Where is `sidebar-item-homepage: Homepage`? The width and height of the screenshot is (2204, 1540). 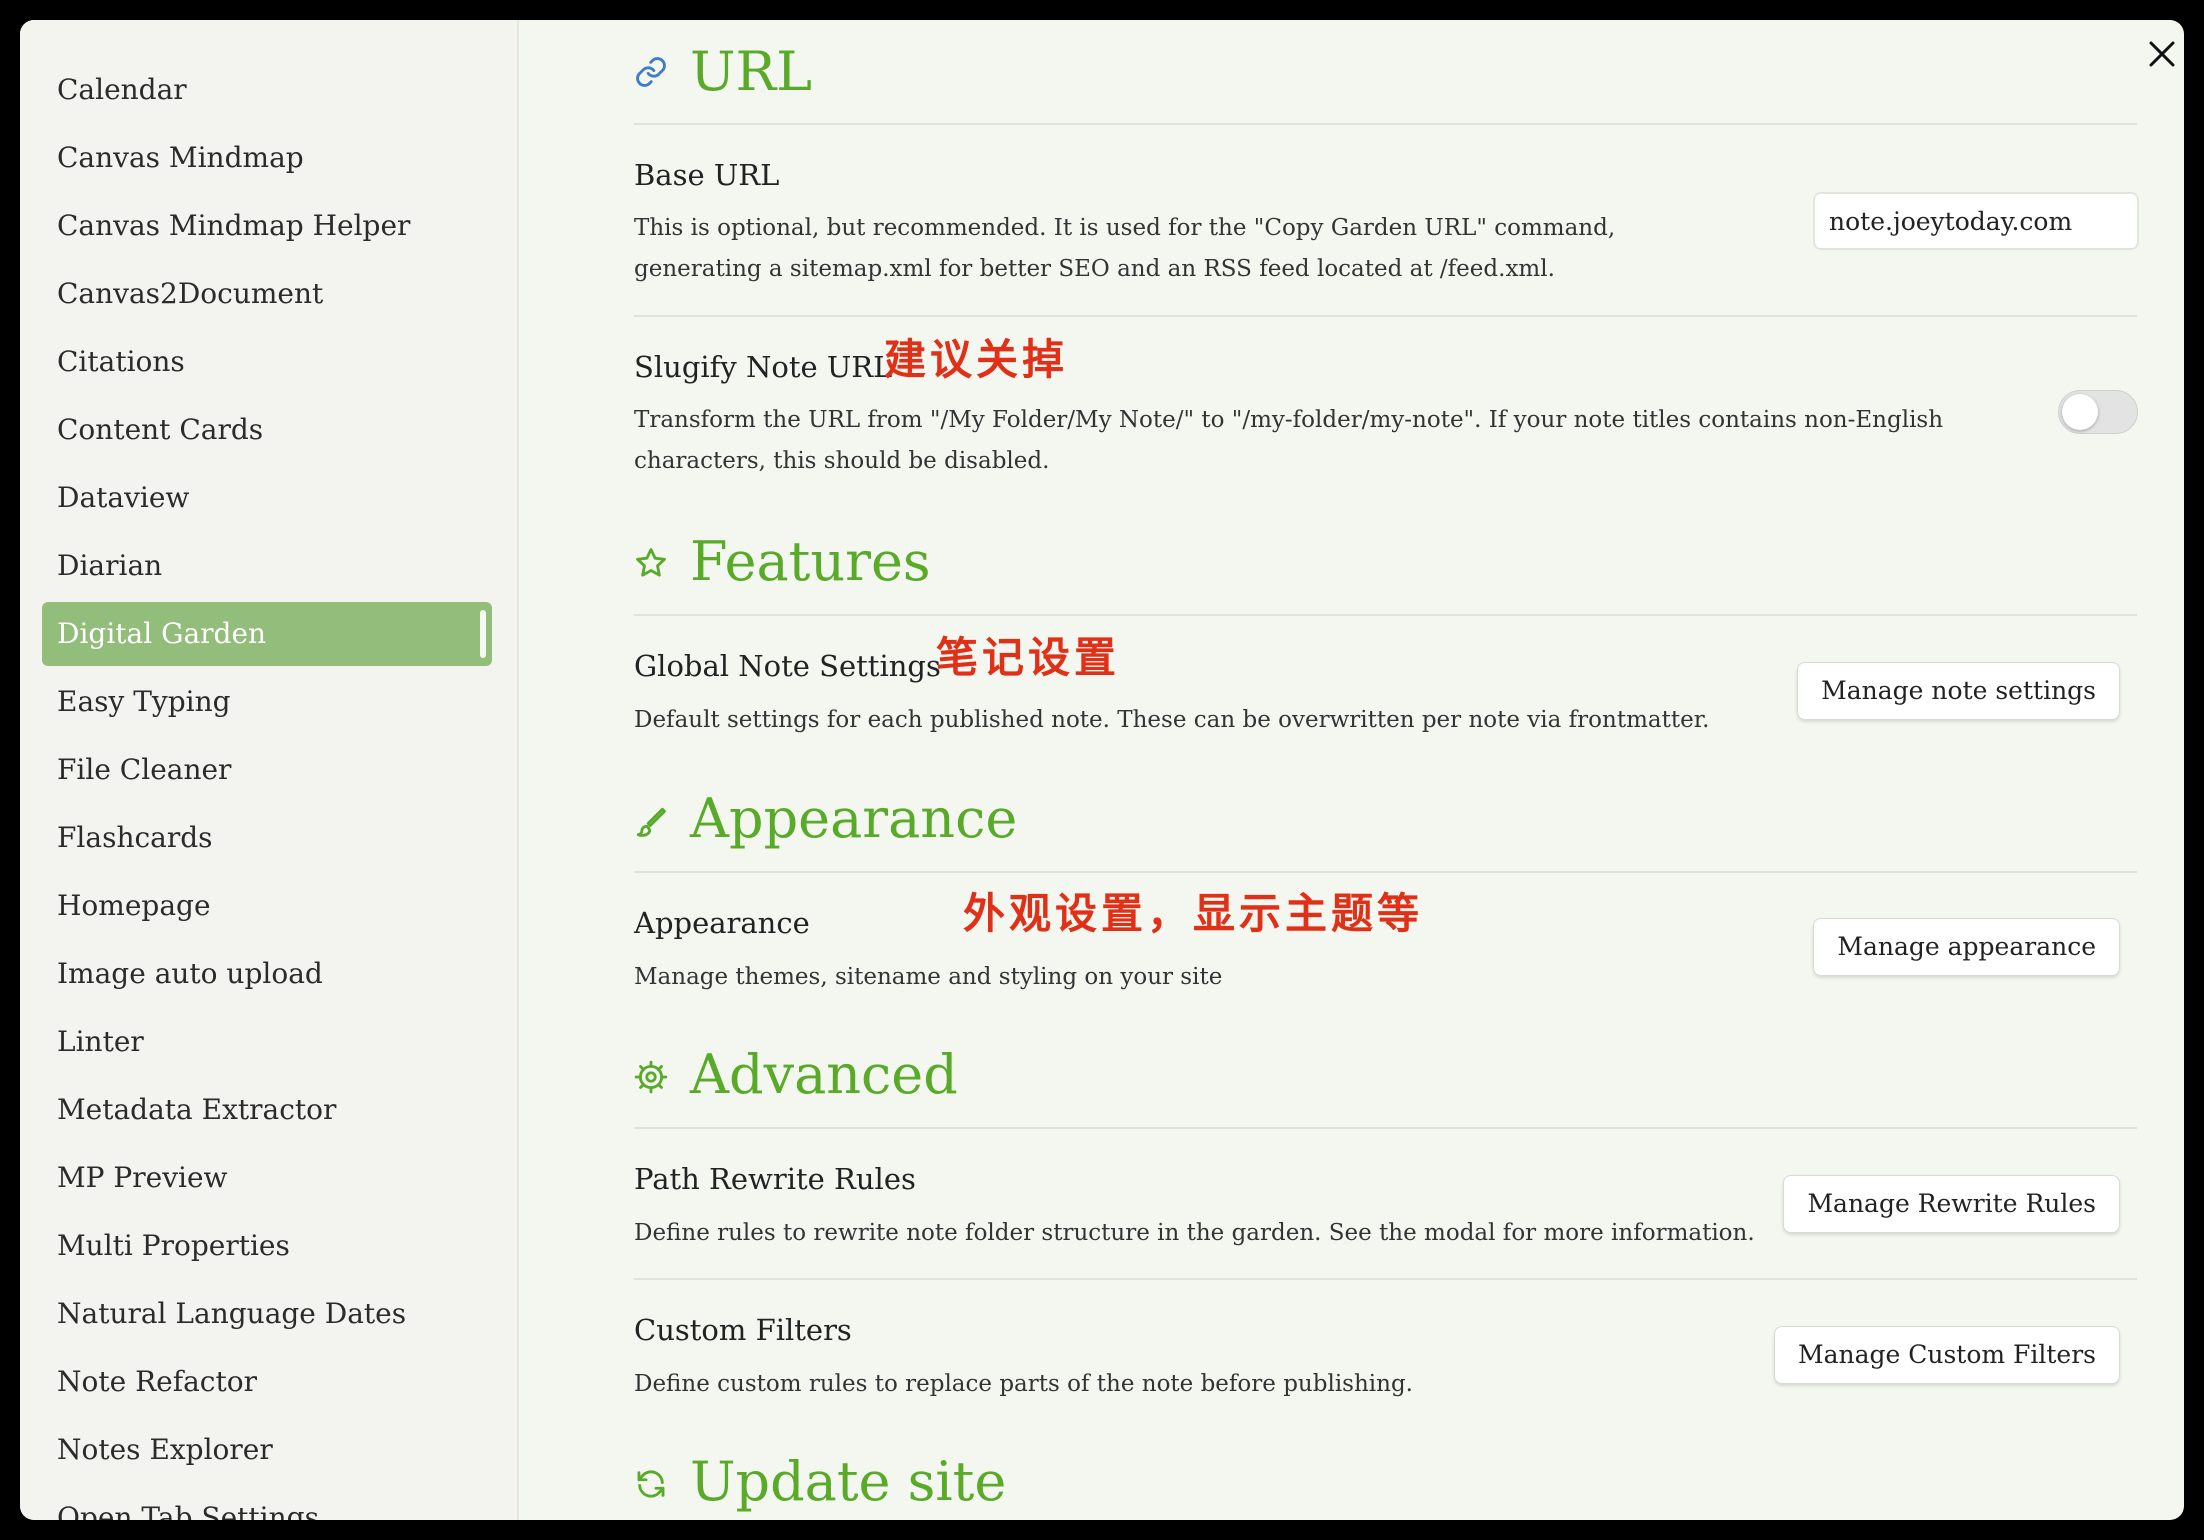
sidebar-item-homepage: Homepage is located at coordinates (267, 906).